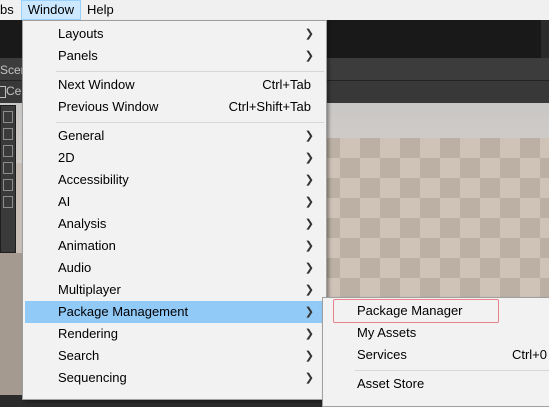  Describe the element at coordinates (174, 334) in the screenshot. I see `menu-item-rendering: Rendering ❯` at that location.